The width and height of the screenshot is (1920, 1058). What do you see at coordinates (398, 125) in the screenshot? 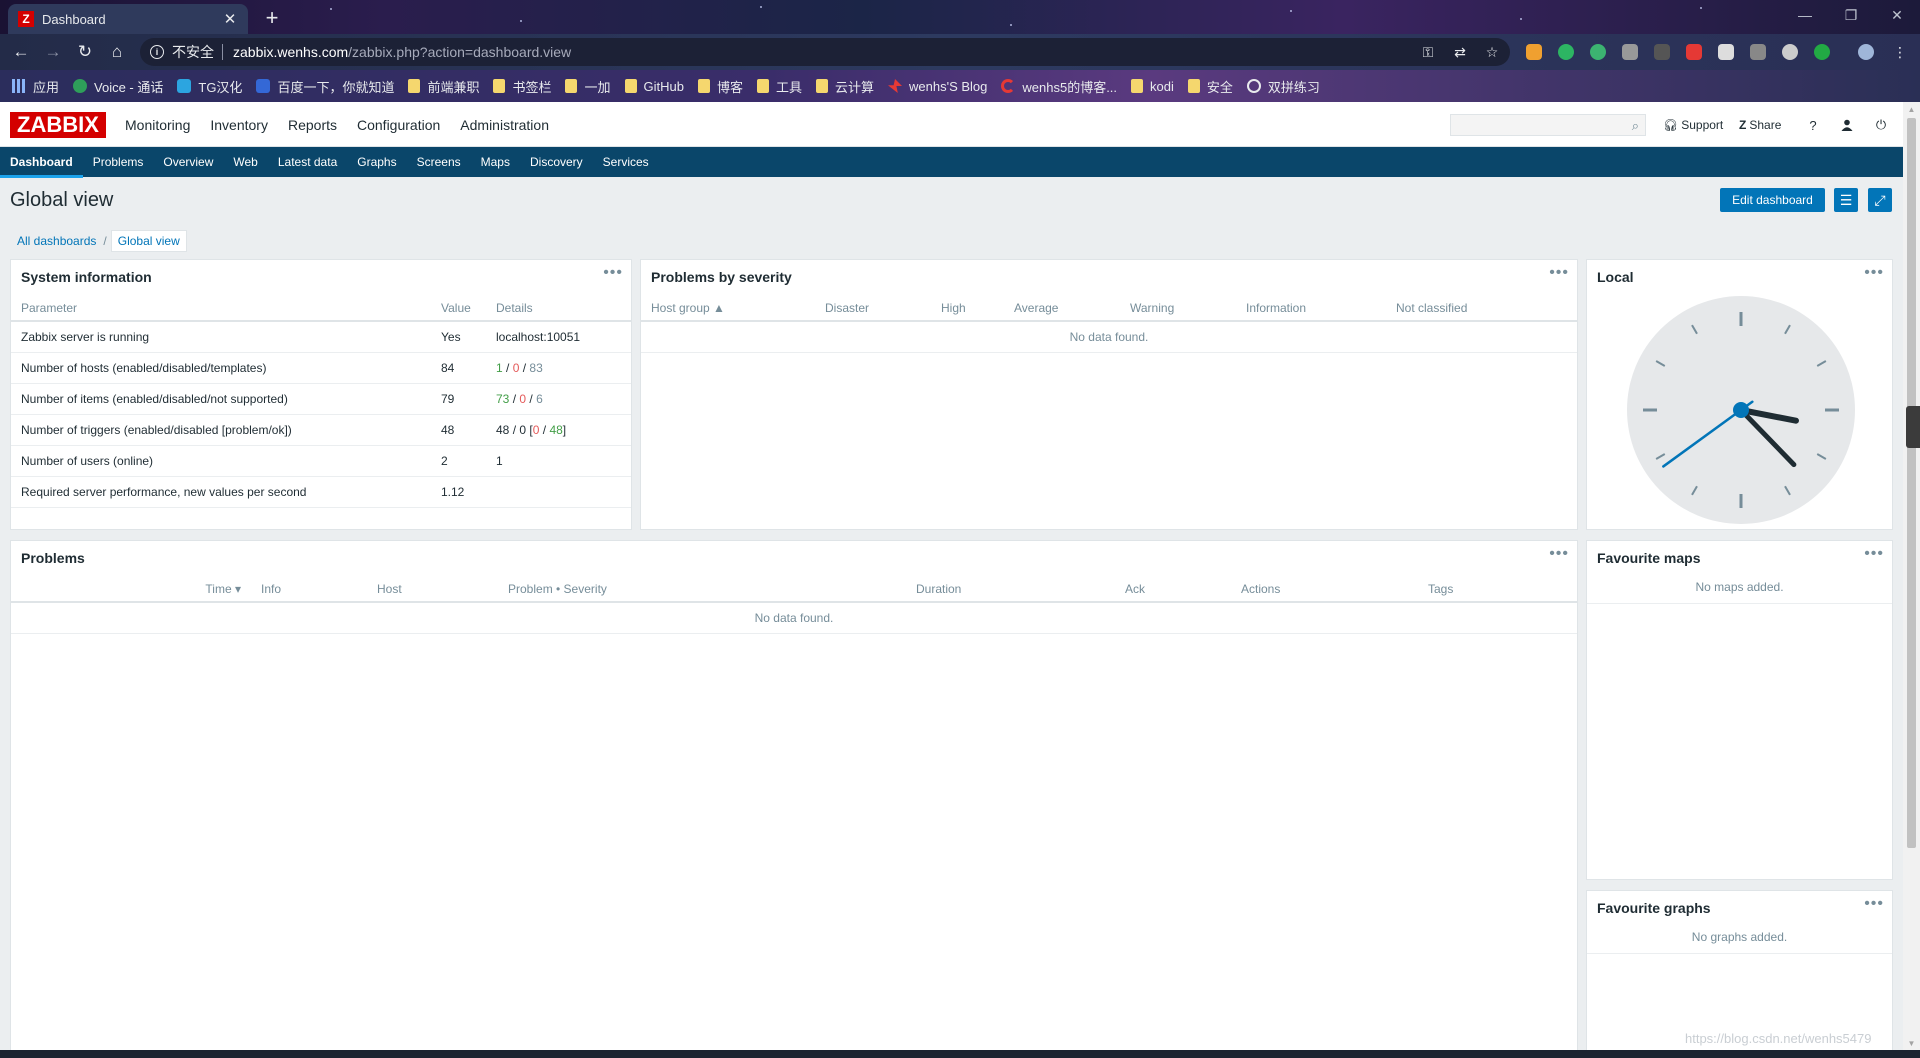
I see `menu-configuration: Configuration` at bounding box center [398, 125].